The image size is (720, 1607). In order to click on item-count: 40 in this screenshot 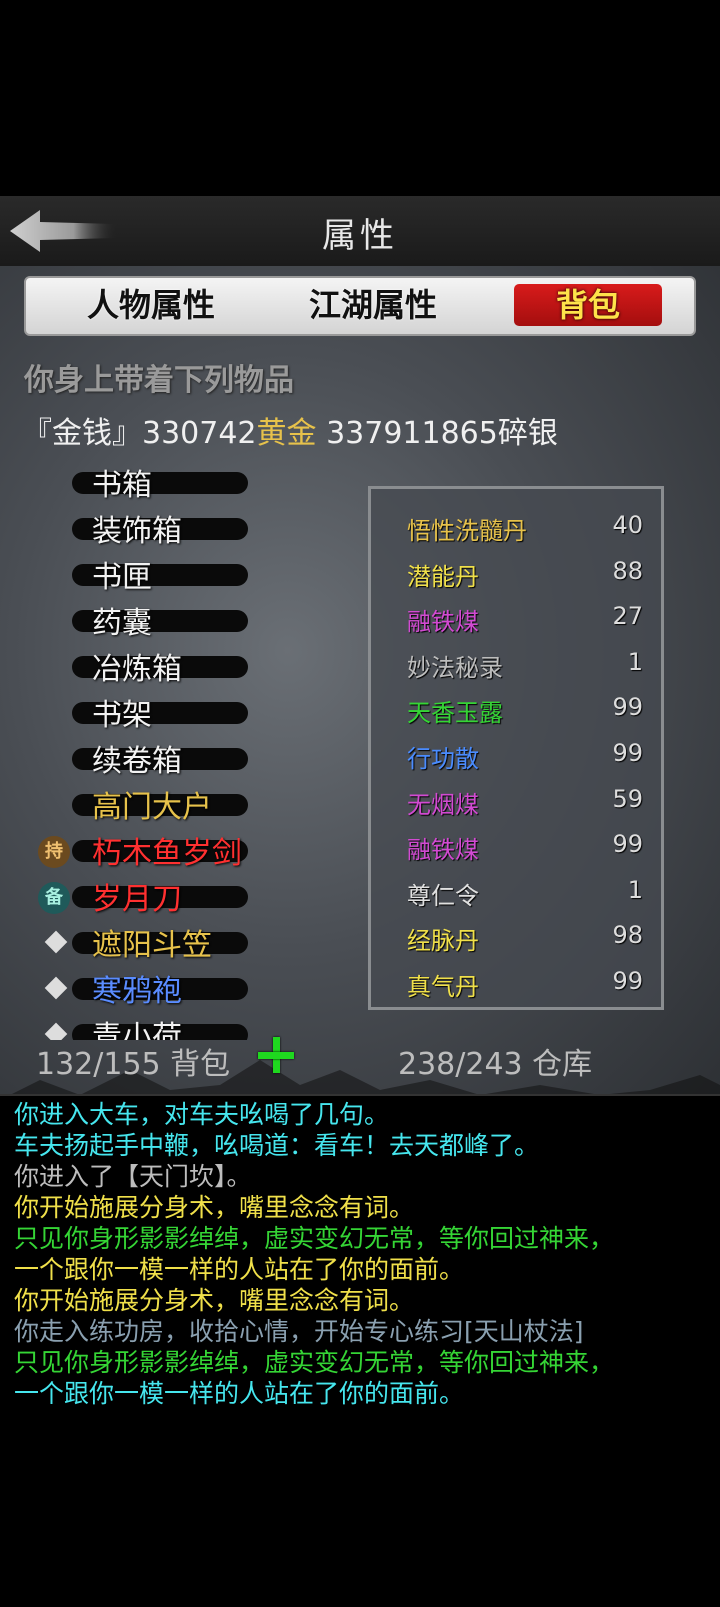, I will do `click(627, 525)`.